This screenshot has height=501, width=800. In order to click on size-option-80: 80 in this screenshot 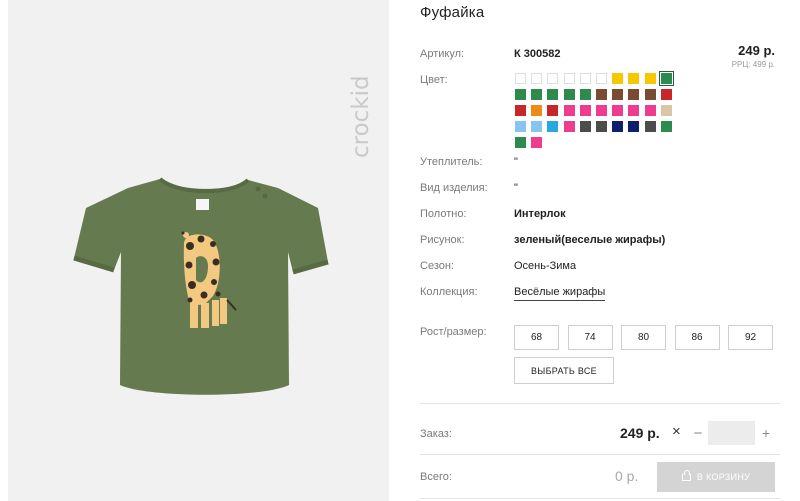, I will do `click(643, 337)`.